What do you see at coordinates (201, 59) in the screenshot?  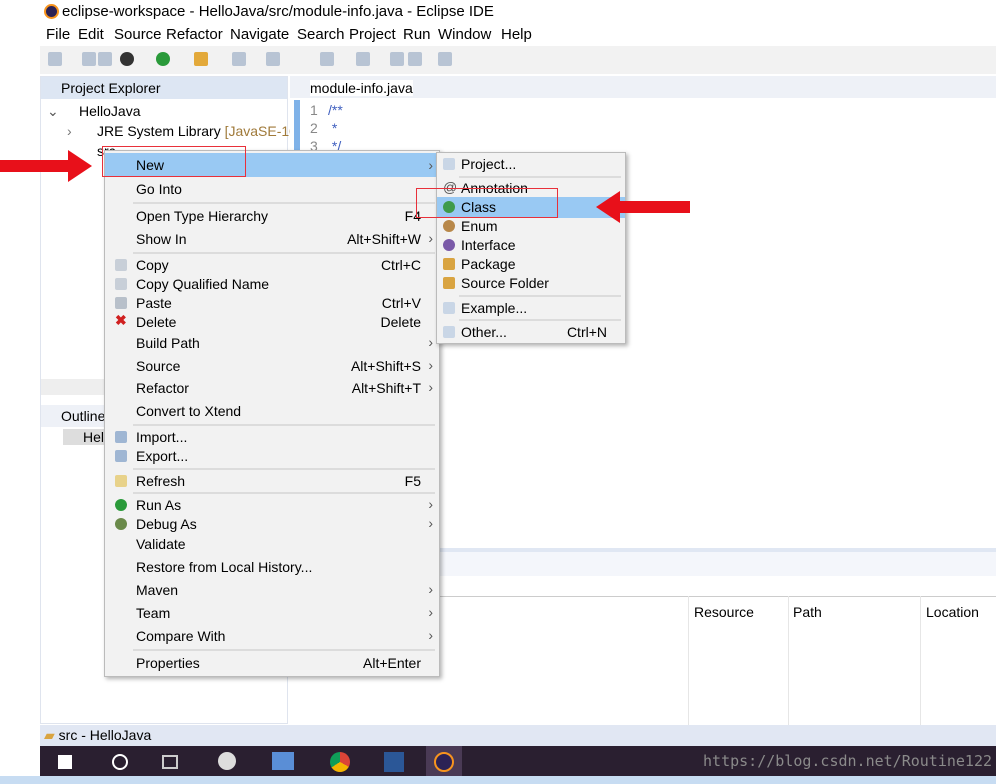 I see `external-tools-icon` at bounding box center [201, 59].